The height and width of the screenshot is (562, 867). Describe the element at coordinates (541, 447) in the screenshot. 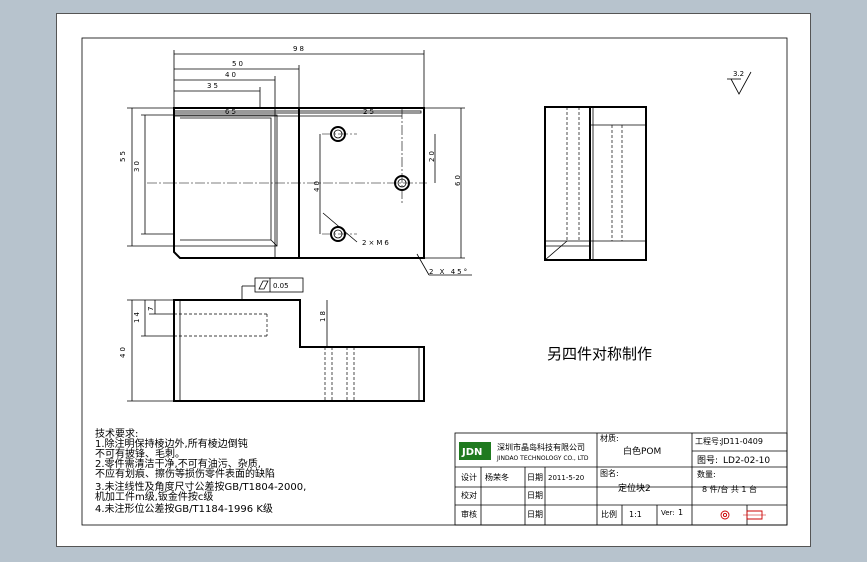

I see `company-name-cn: 深圳市晶岛科技有限公司` at that location.